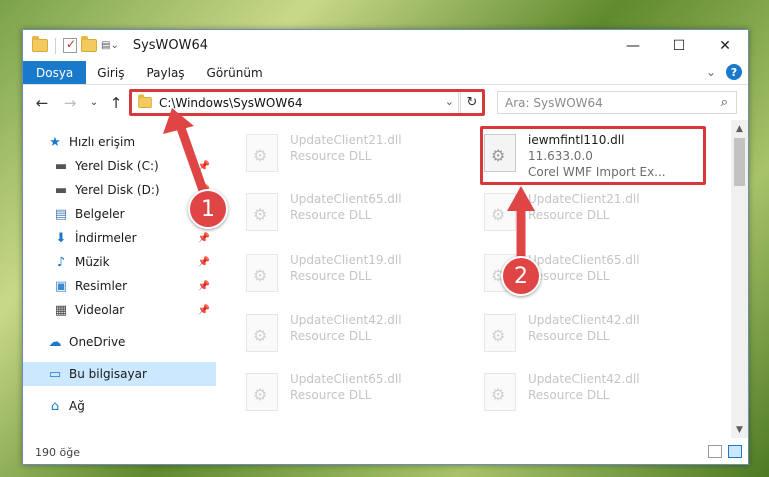 The image size is (769, 477). I want to click on ribbon-tabs: Dosya Giriş Paylaş Görünüm ⌄ ?, so click(385, 73).